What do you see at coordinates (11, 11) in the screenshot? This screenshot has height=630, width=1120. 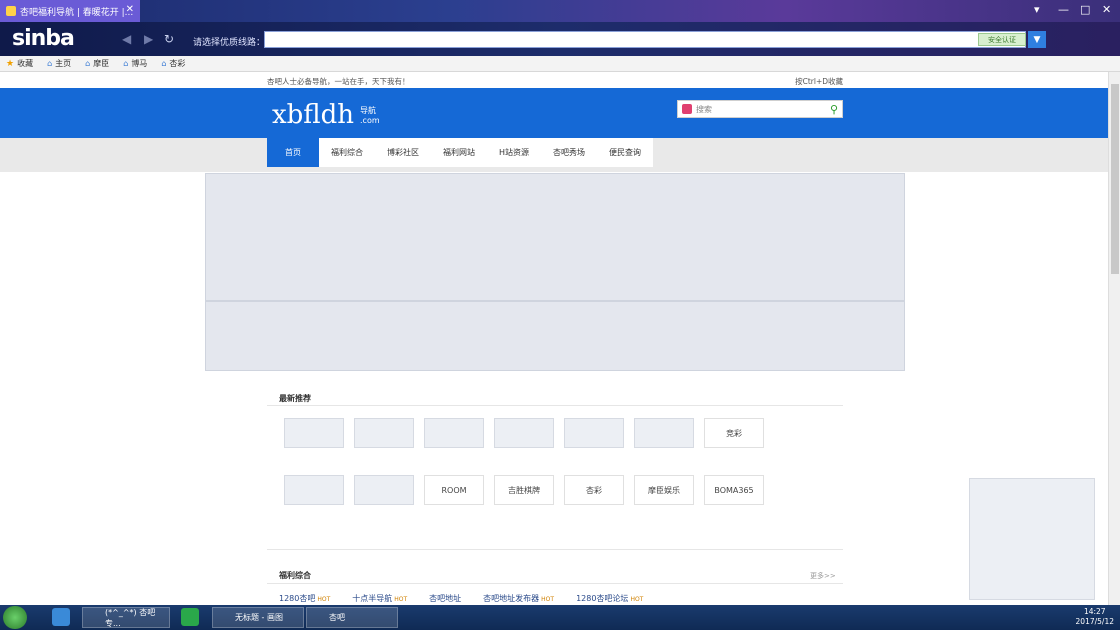 I see `tab-favicon-icon` at bounding box center [11, 11].